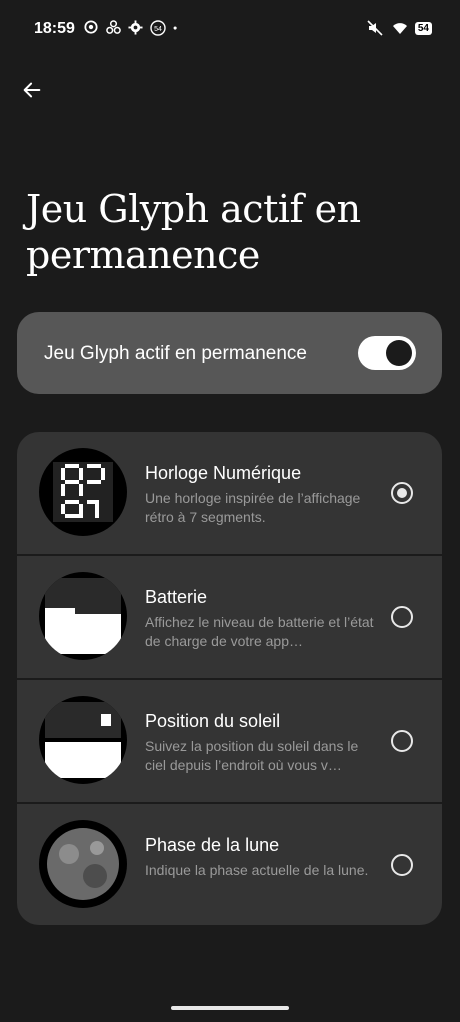 Image resolution: width=460 pixels, height=1022 pixels. I want to click on radio-soleil, so click(402, 741).